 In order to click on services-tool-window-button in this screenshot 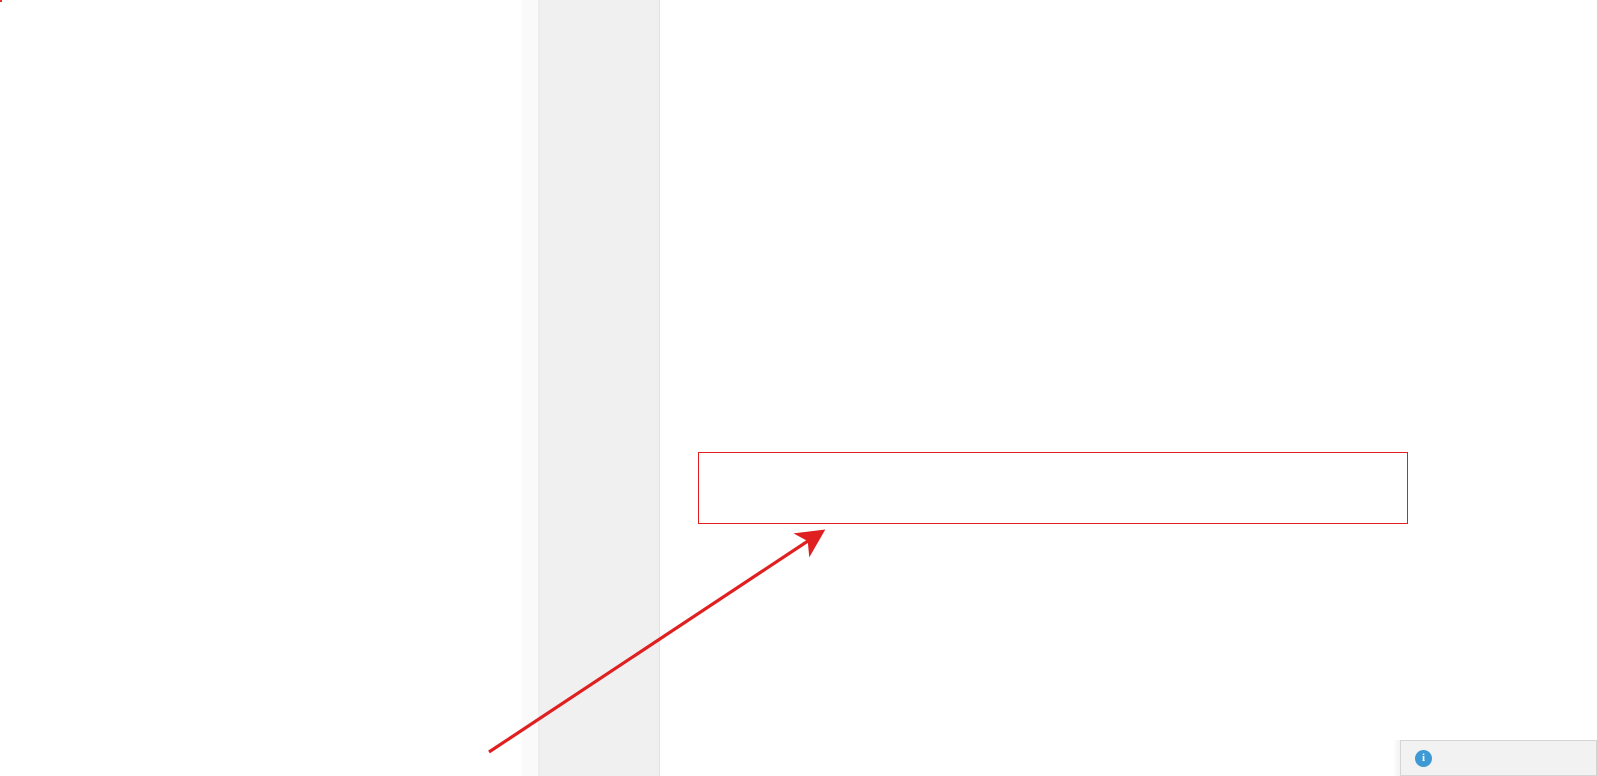, I will do `click(1498, 758)`.